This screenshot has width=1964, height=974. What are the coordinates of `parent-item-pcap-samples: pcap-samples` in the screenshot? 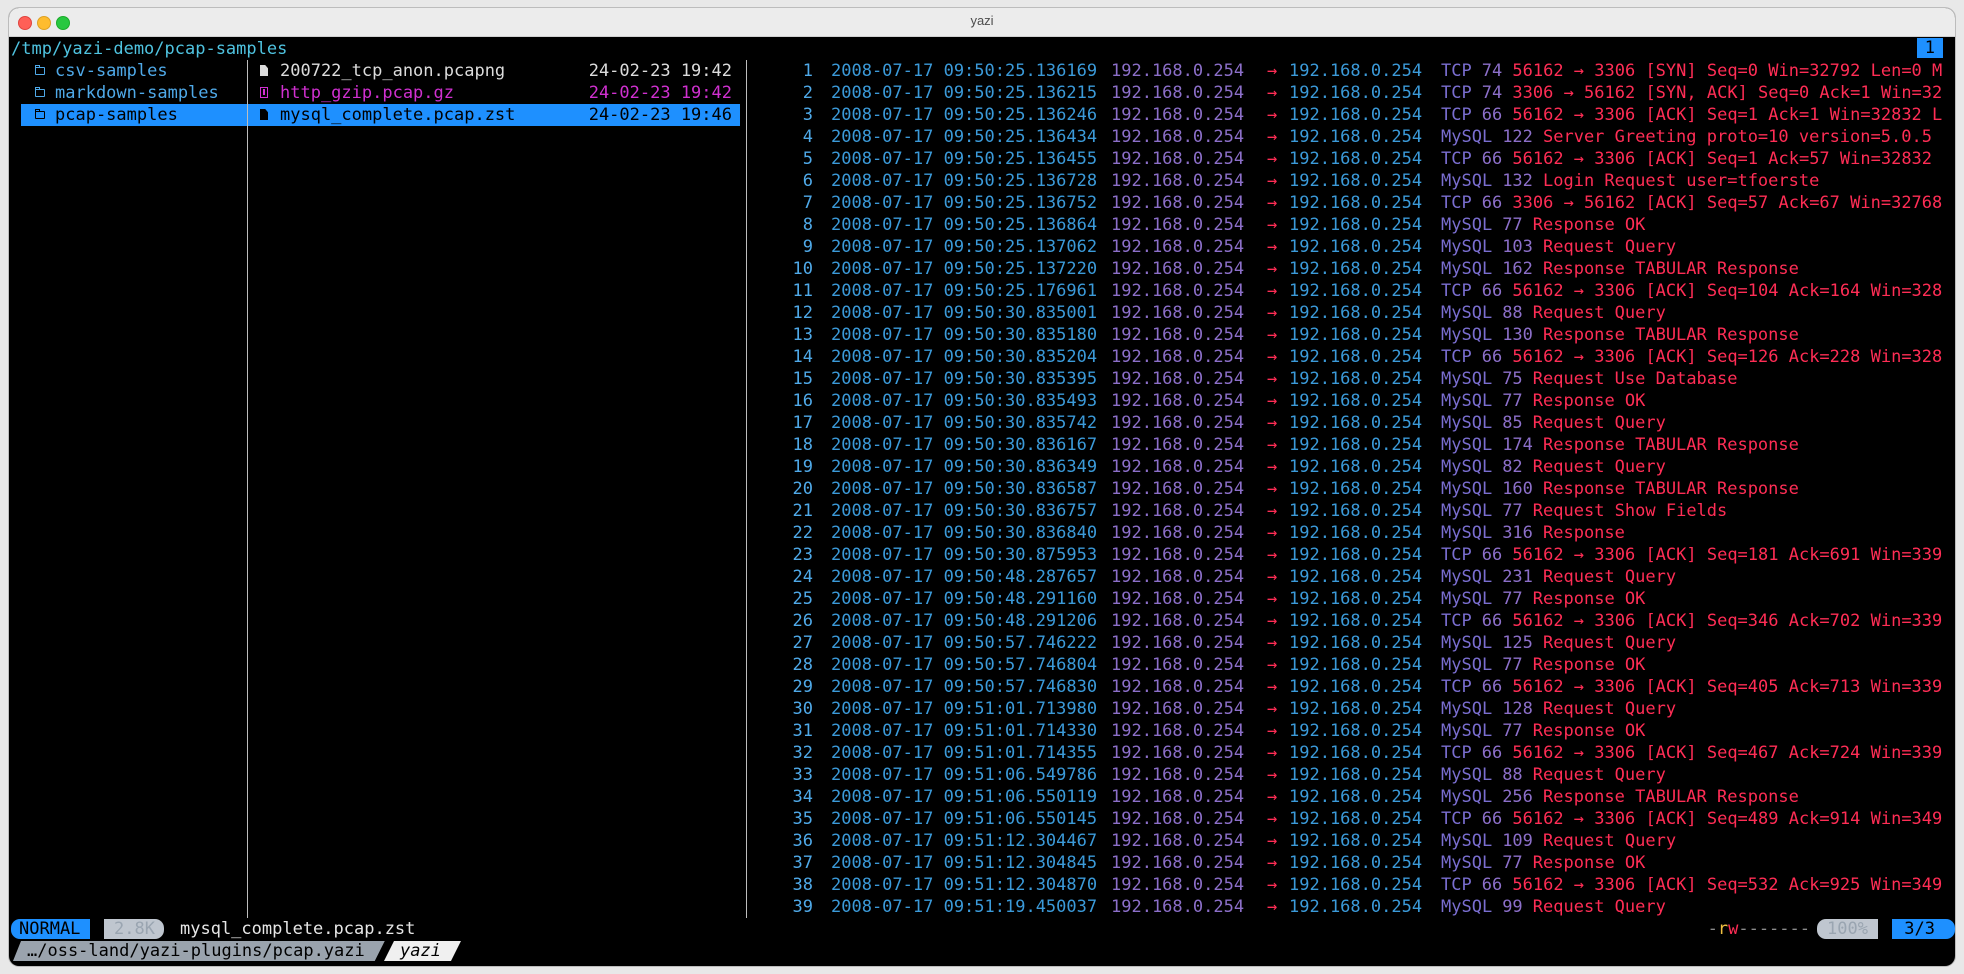 It's located at (137, 115).